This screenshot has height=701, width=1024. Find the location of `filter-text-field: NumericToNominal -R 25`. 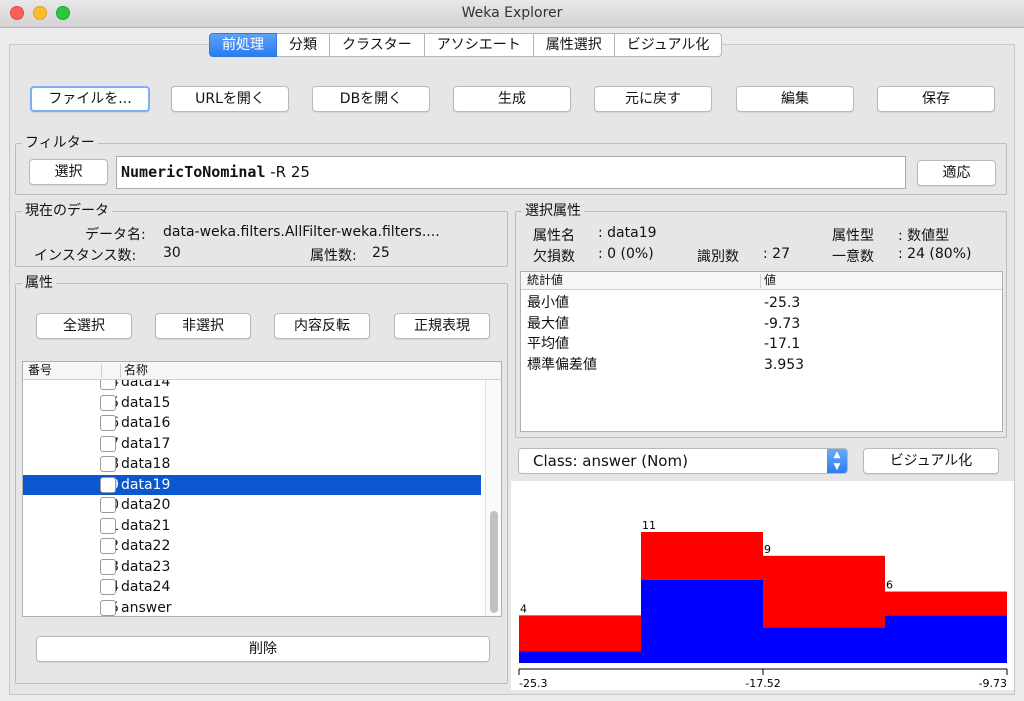

filter-text-field: NumericToNominal -R 25 is located at coordinates (511, 172).